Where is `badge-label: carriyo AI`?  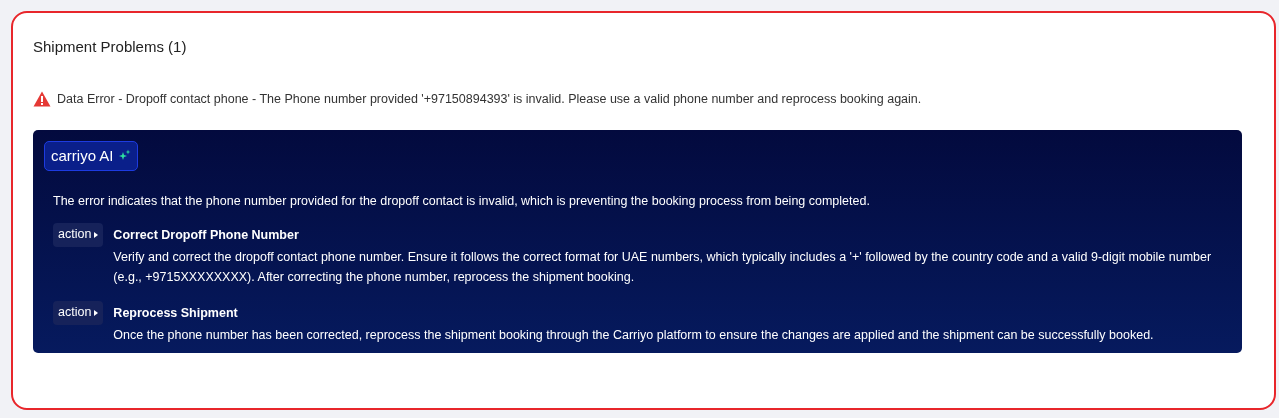
badge-label: carriyo AI is located at coordinates (82, 155).